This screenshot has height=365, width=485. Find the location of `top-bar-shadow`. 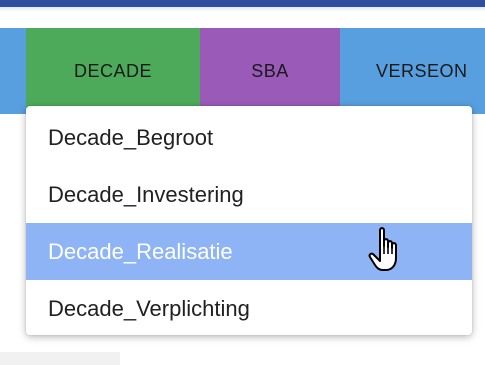

top-bar-shadow is located at coordinates (242, 9).